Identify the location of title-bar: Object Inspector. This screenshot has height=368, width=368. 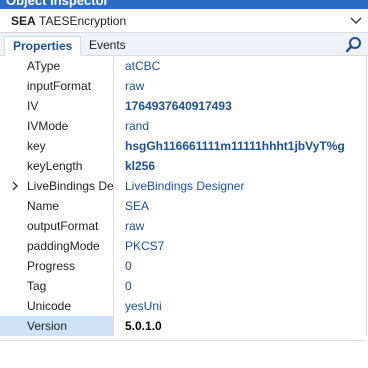
(184, 4).